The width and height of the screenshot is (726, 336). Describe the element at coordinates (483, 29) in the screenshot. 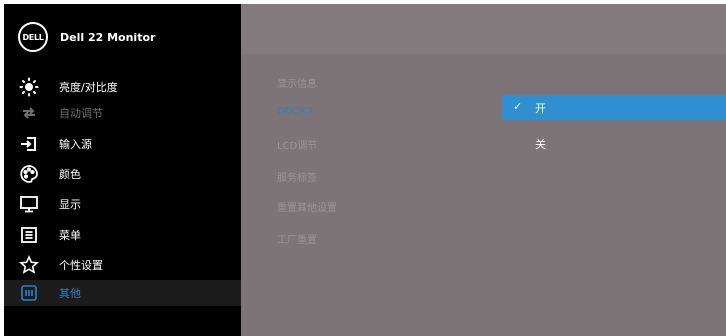

I see `submenu-header` at that location.